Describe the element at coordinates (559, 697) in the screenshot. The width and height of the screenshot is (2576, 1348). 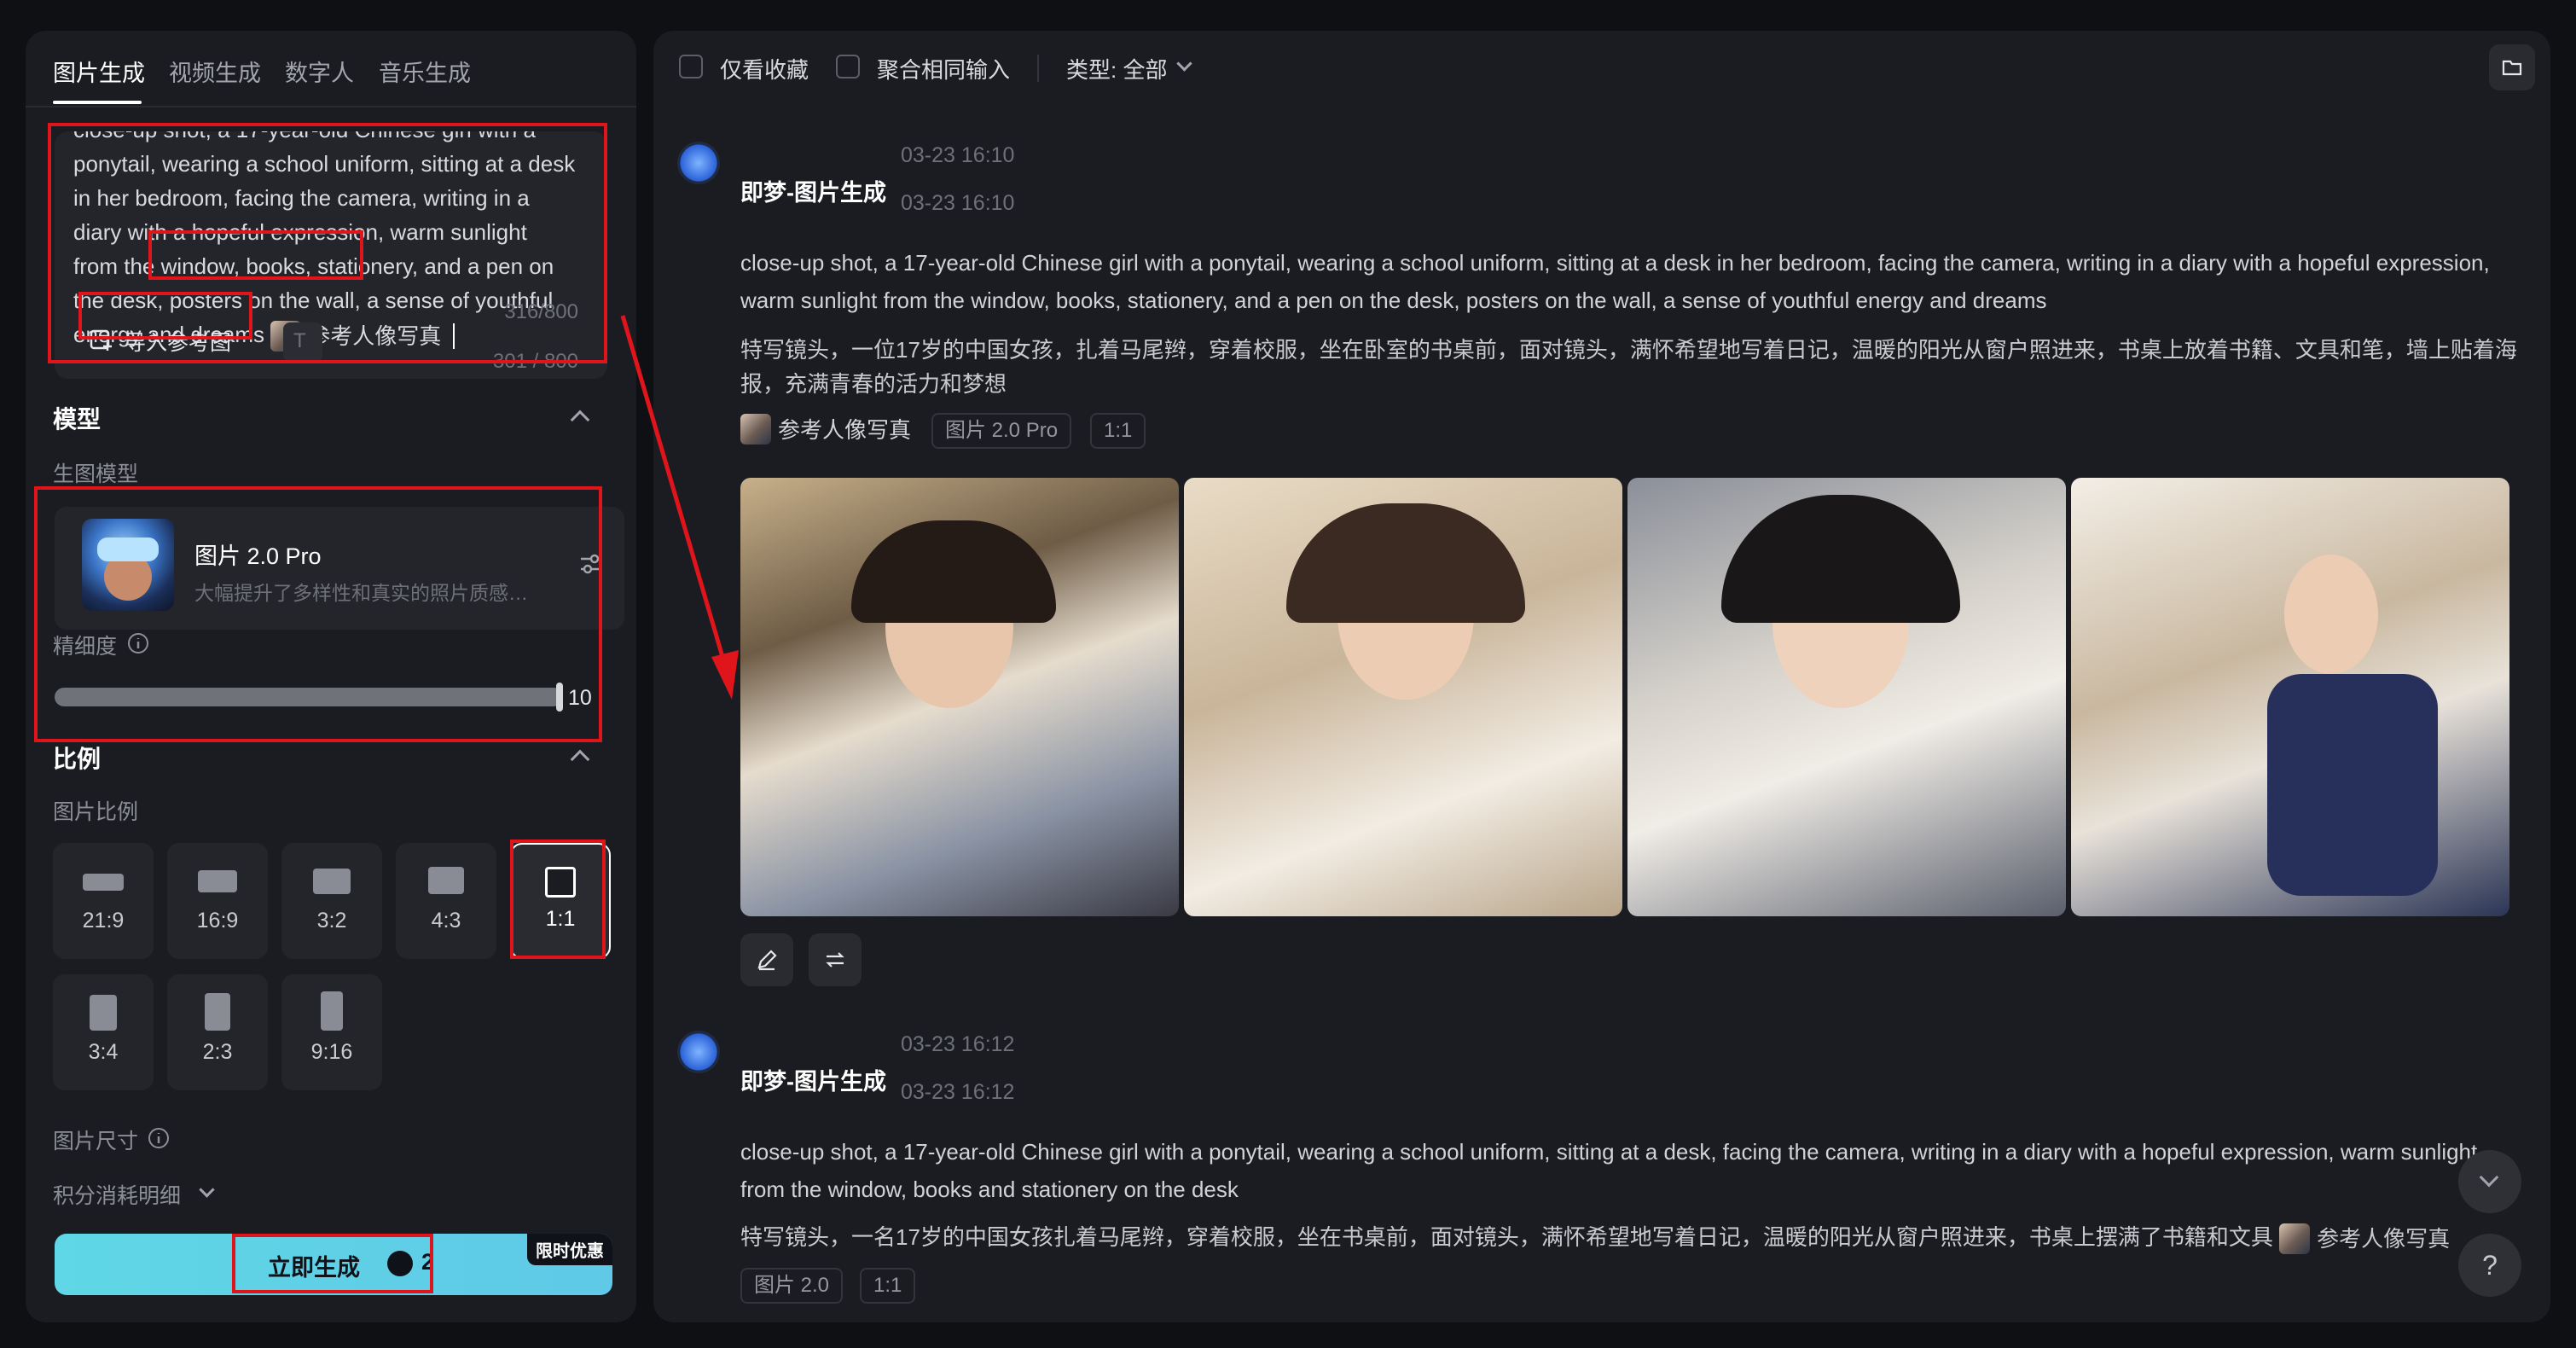
I see `precision-slider-handle` at that location.